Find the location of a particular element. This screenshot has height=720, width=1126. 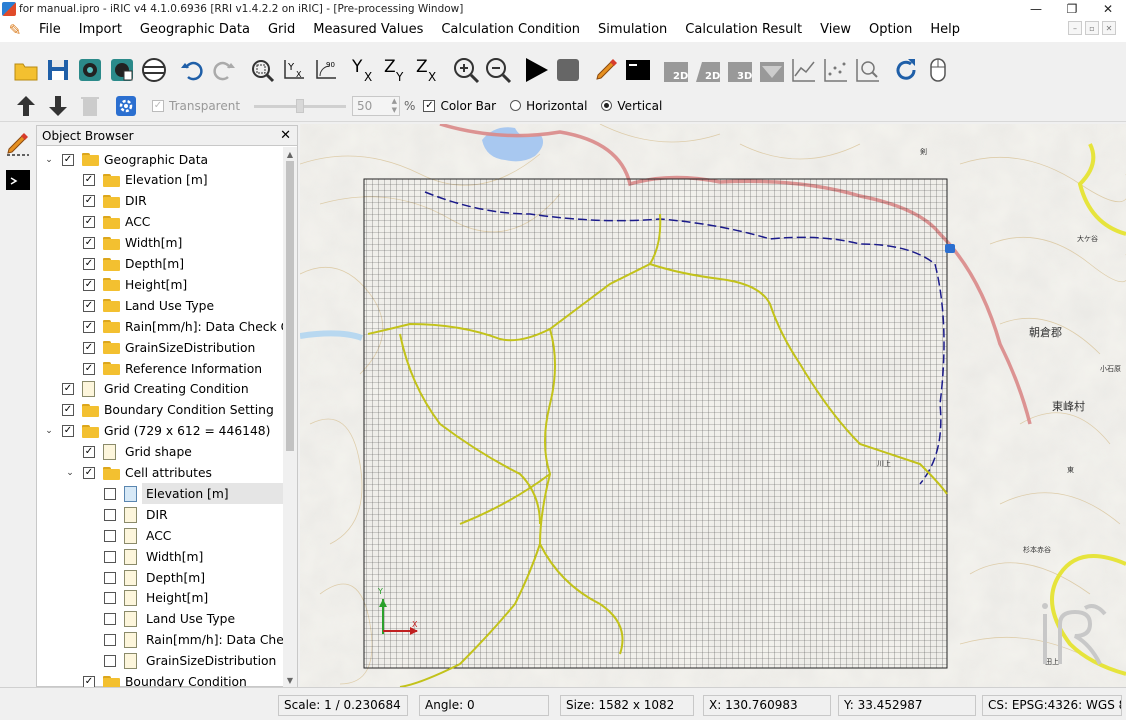

tree-item: ACC is located at coordinates (160, 535).